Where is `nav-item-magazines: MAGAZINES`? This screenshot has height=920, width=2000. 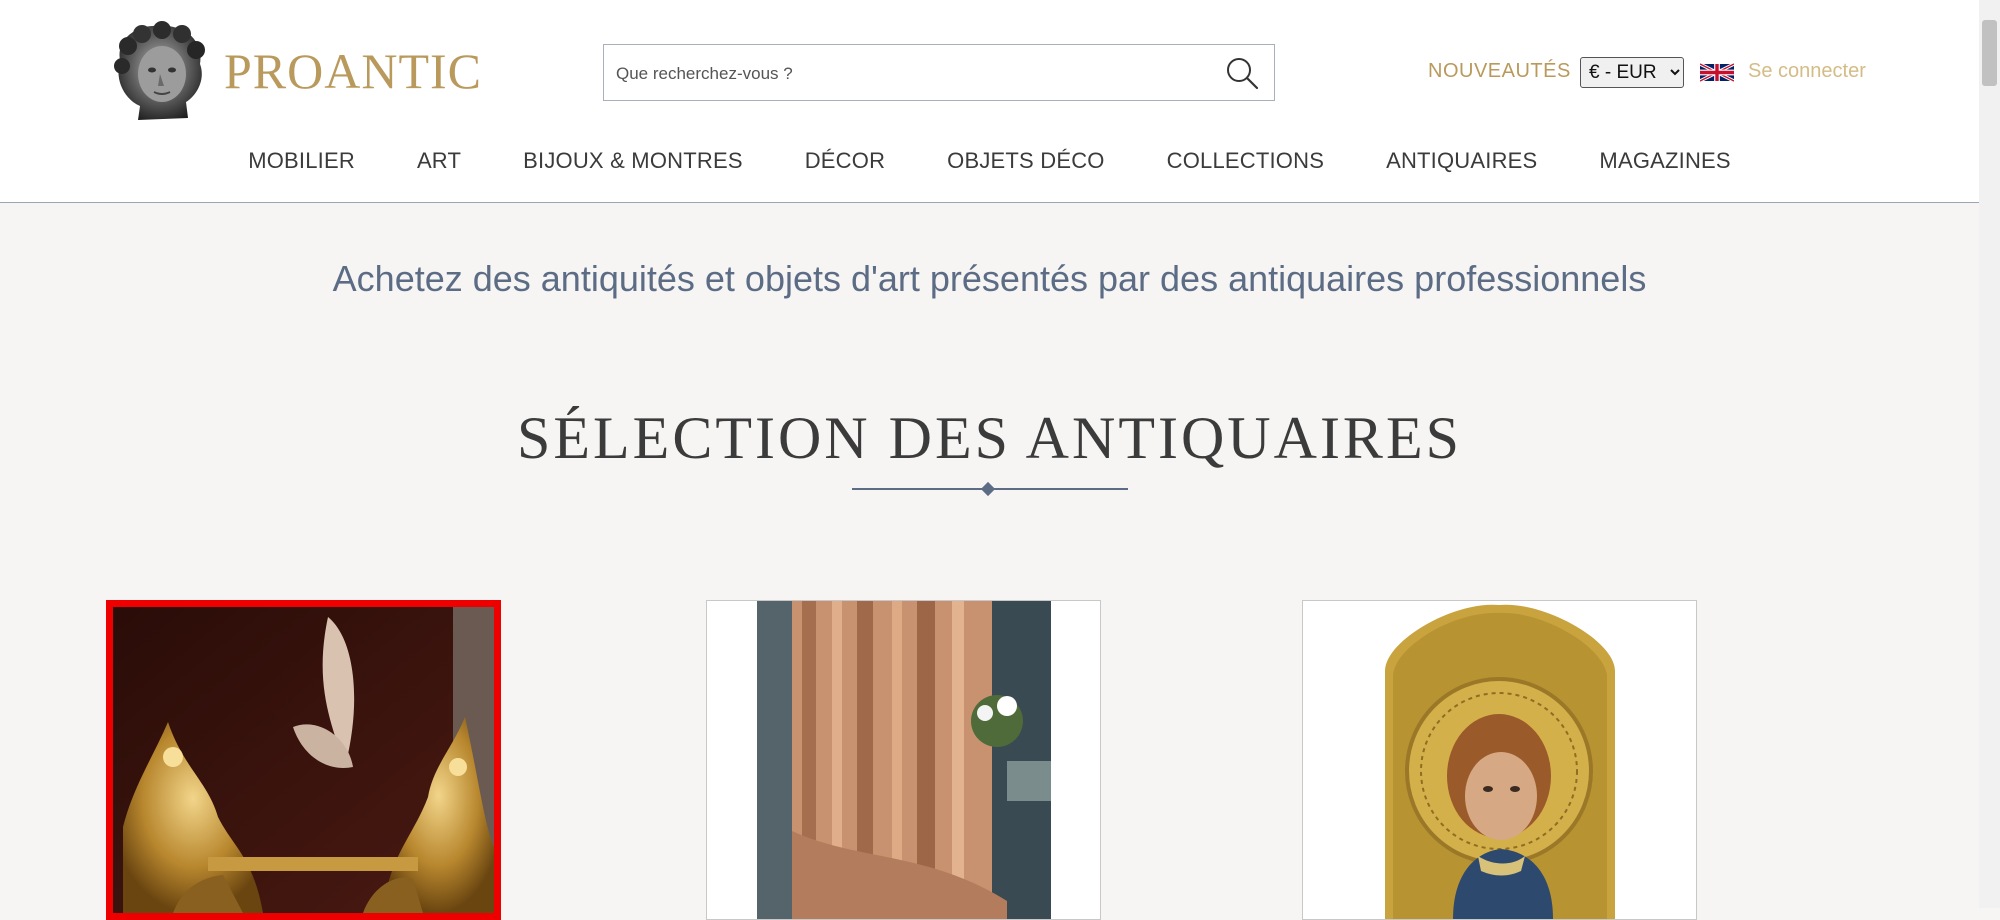 nav-item-magazines: MAGAZINES is located at coordinates (1664, 161).